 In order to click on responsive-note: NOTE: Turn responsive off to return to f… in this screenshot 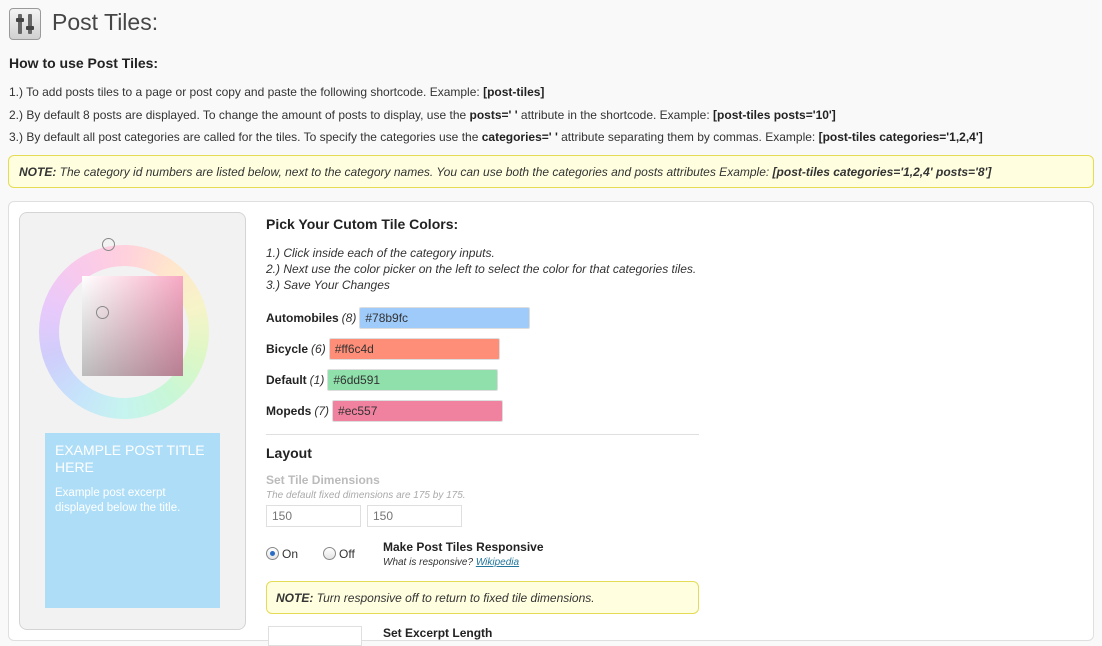, I will do `click(482, 597)`.